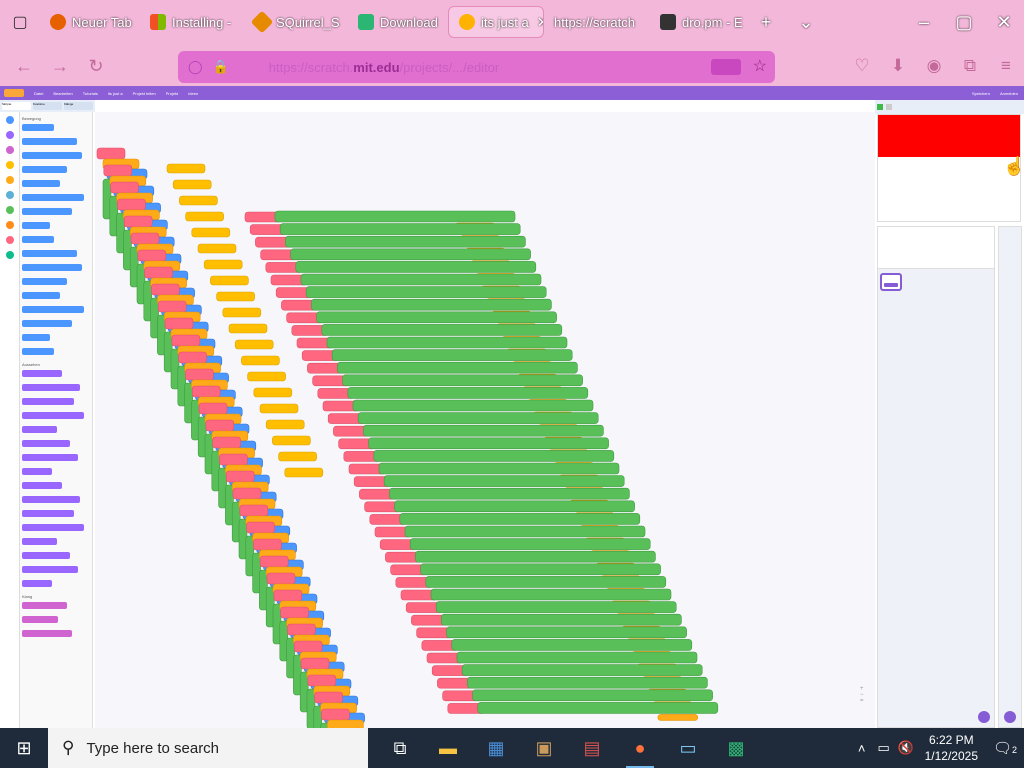 This screenshot has height=768, width=1024. What do you see at coordinates (62, 93) in the screenshot?
I see `menu-item: Bearbeiten` at bounding box center [62, 93].